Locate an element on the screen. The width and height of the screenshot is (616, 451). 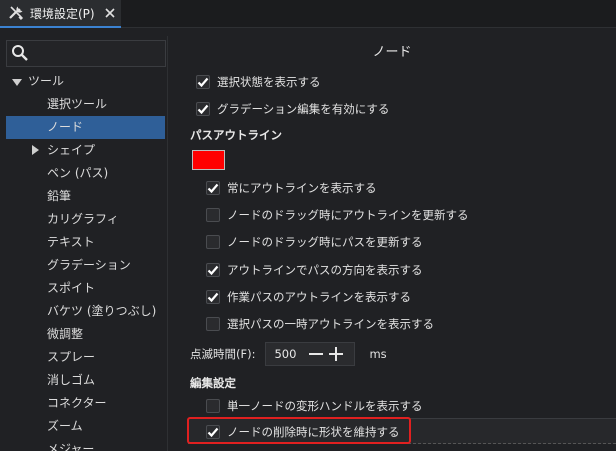
chevron-down-icon is located at coordinates (17, 82).